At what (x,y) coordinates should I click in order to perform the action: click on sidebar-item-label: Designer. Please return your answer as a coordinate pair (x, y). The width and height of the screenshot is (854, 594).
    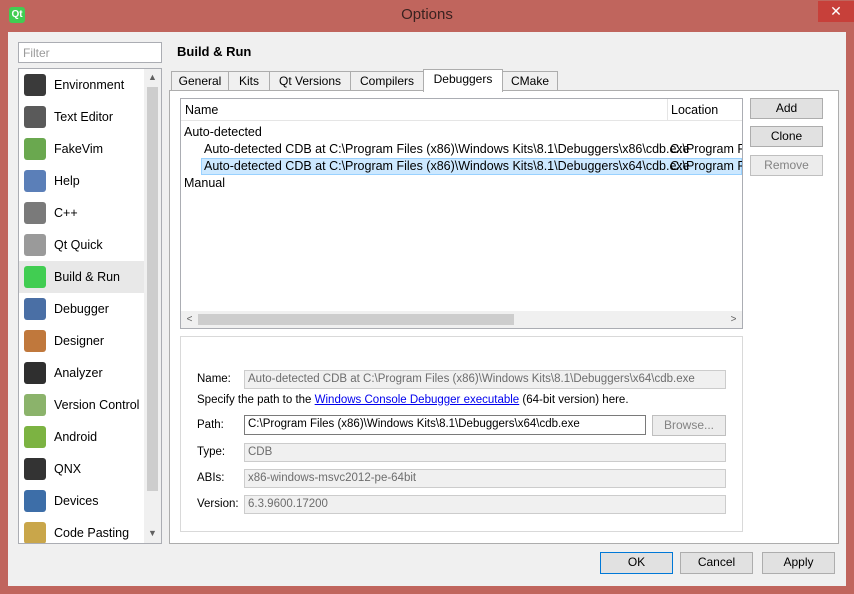
    Looking at the image, I should click on (79, 341).